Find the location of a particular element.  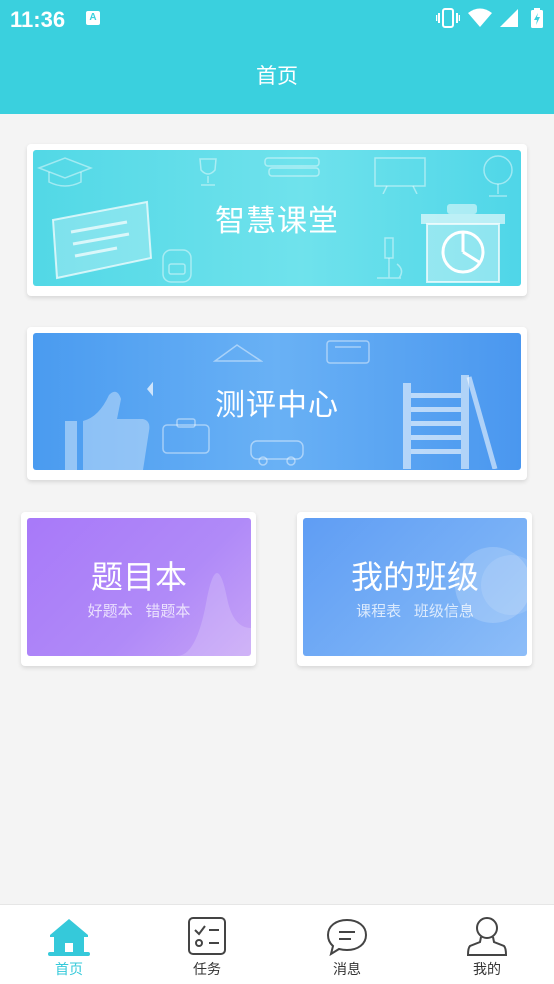

tab-home-label: 首页 is located at coordinates (69, 970).